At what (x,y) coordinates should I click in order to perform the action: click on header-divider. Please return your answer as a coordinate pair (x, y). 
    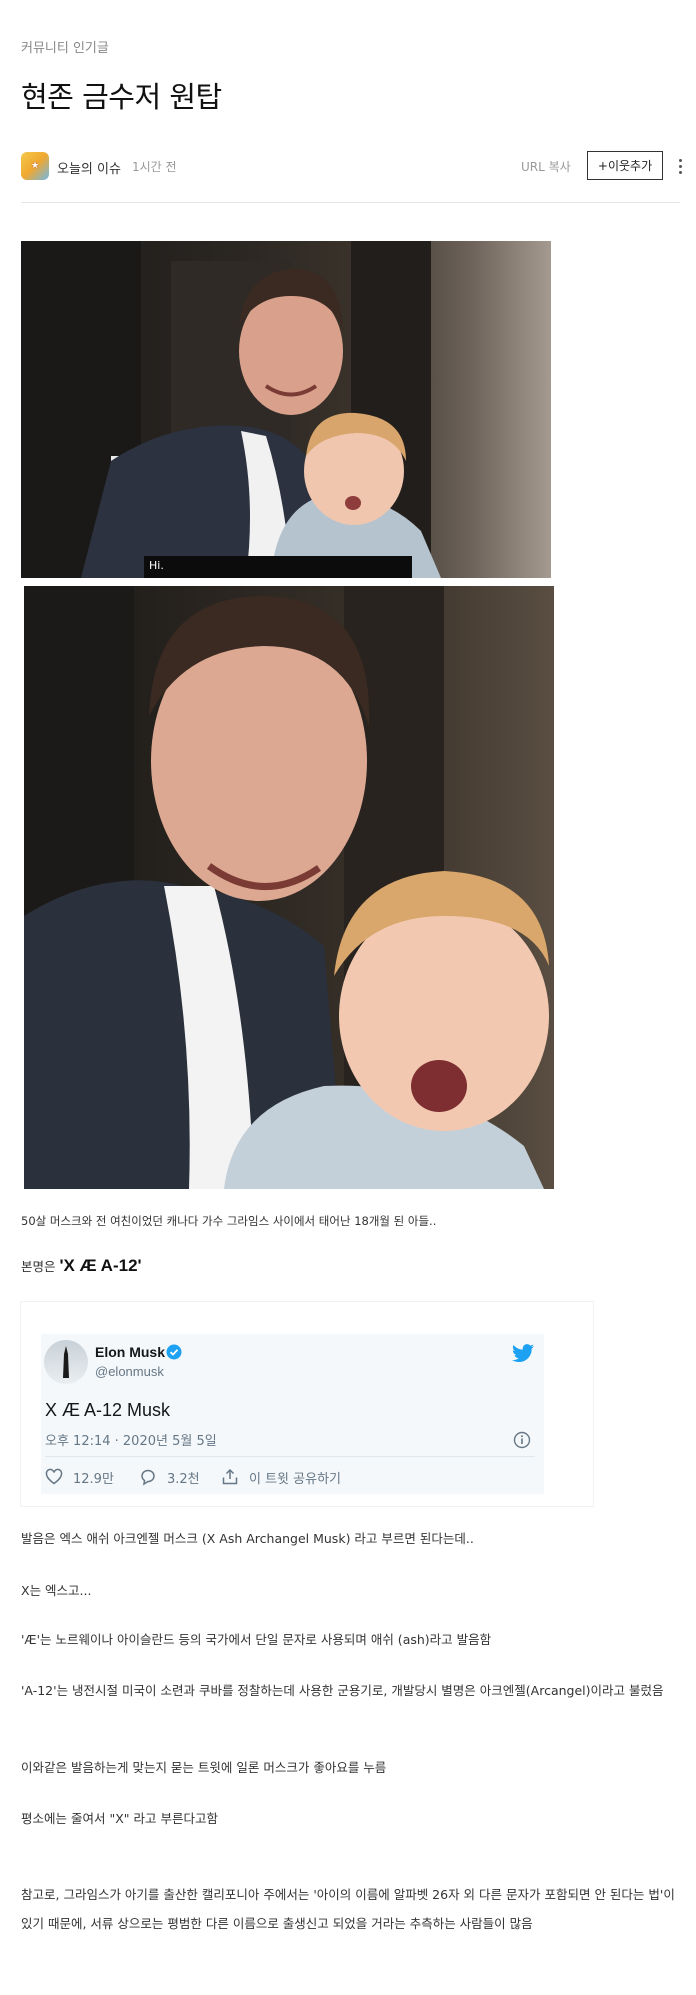
    Looking at the image, I should click on (350, 202).